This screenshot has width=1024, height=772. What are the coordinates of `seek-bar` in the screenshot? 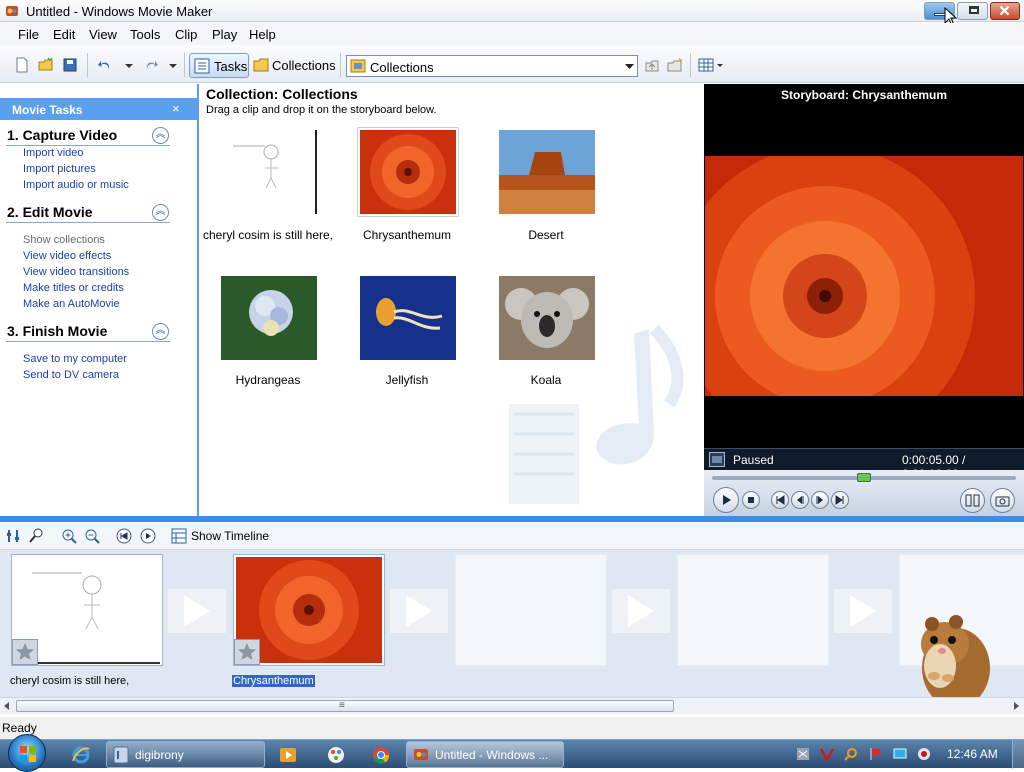 It's located at (864, 477).